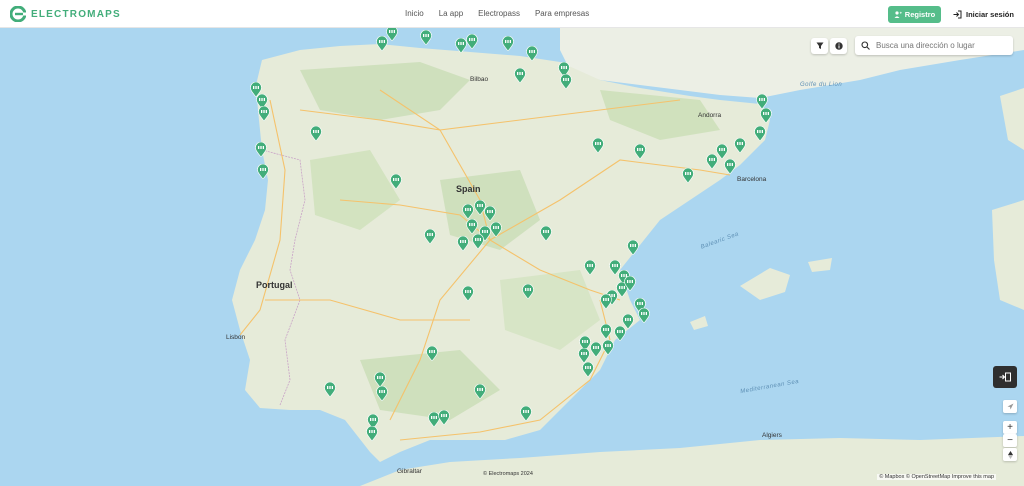 This screenshot has width=1024, height=486. I want to click on minus-icon: −, so click(1010, 440).